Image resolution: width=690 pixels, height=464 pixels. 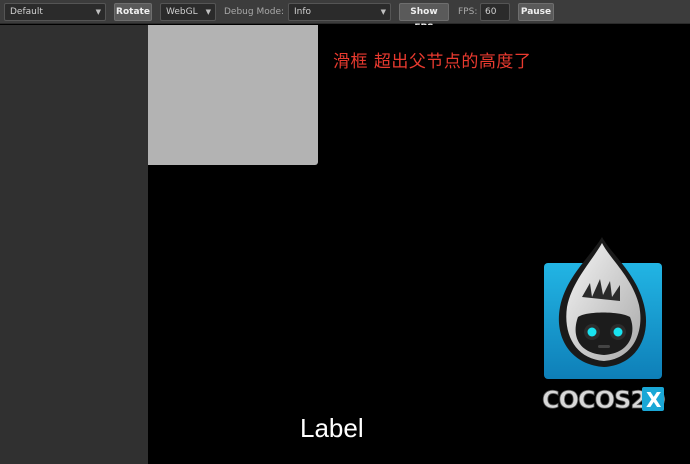 What do you see at coordinates (495, 12) in the screenshot?
I see `fps-input: 60` at bounding box center [495, 12].